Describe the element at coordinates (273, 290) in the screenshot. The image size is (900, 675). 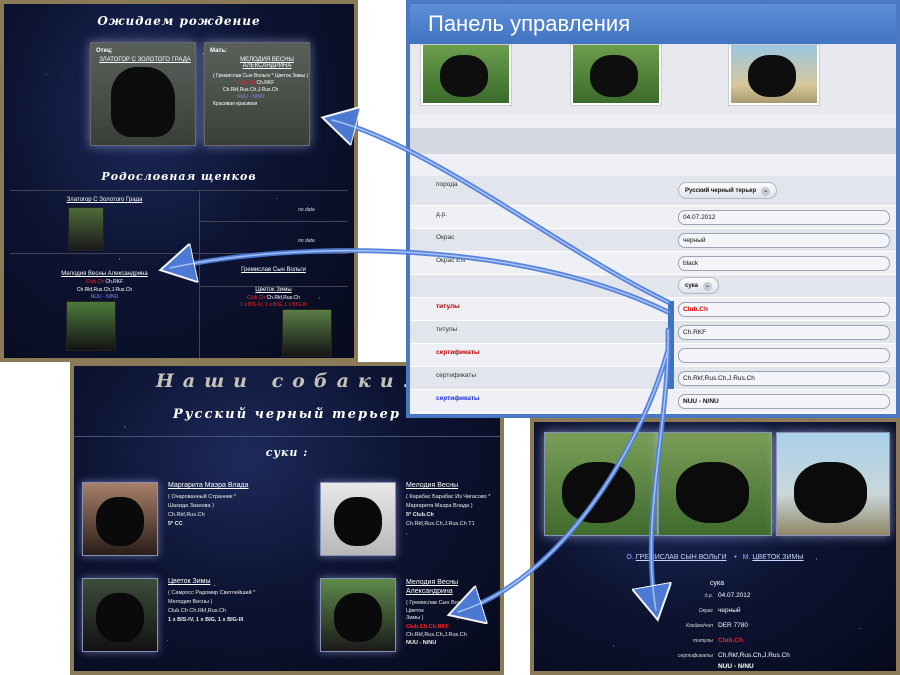
I see `ped-grandmother-link: Цветок Зимы` at that location.